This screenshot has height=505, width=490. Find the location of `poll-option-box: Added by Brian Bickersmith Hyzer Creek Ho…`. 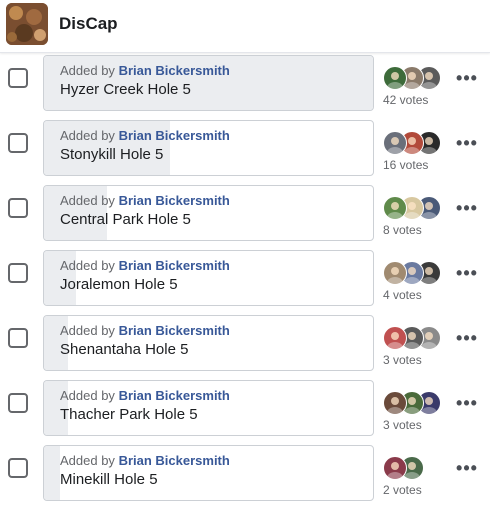

poll-option-box: Added by Brian Bickersmith Hyzer Creek Ho… is located at coordinates (208, 83).